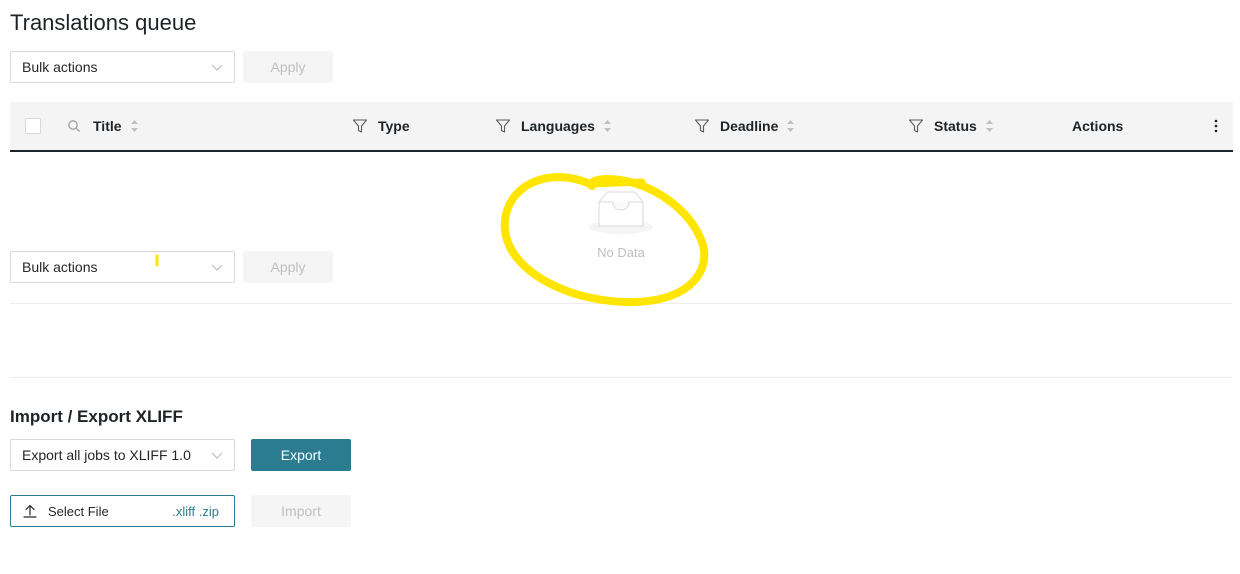 The image size is (1240, 574). Describe the element at coordinates (106, 455) in the screenshot. I see `export-format-value: Export all jobs to XLIFF 1.0` at that location.